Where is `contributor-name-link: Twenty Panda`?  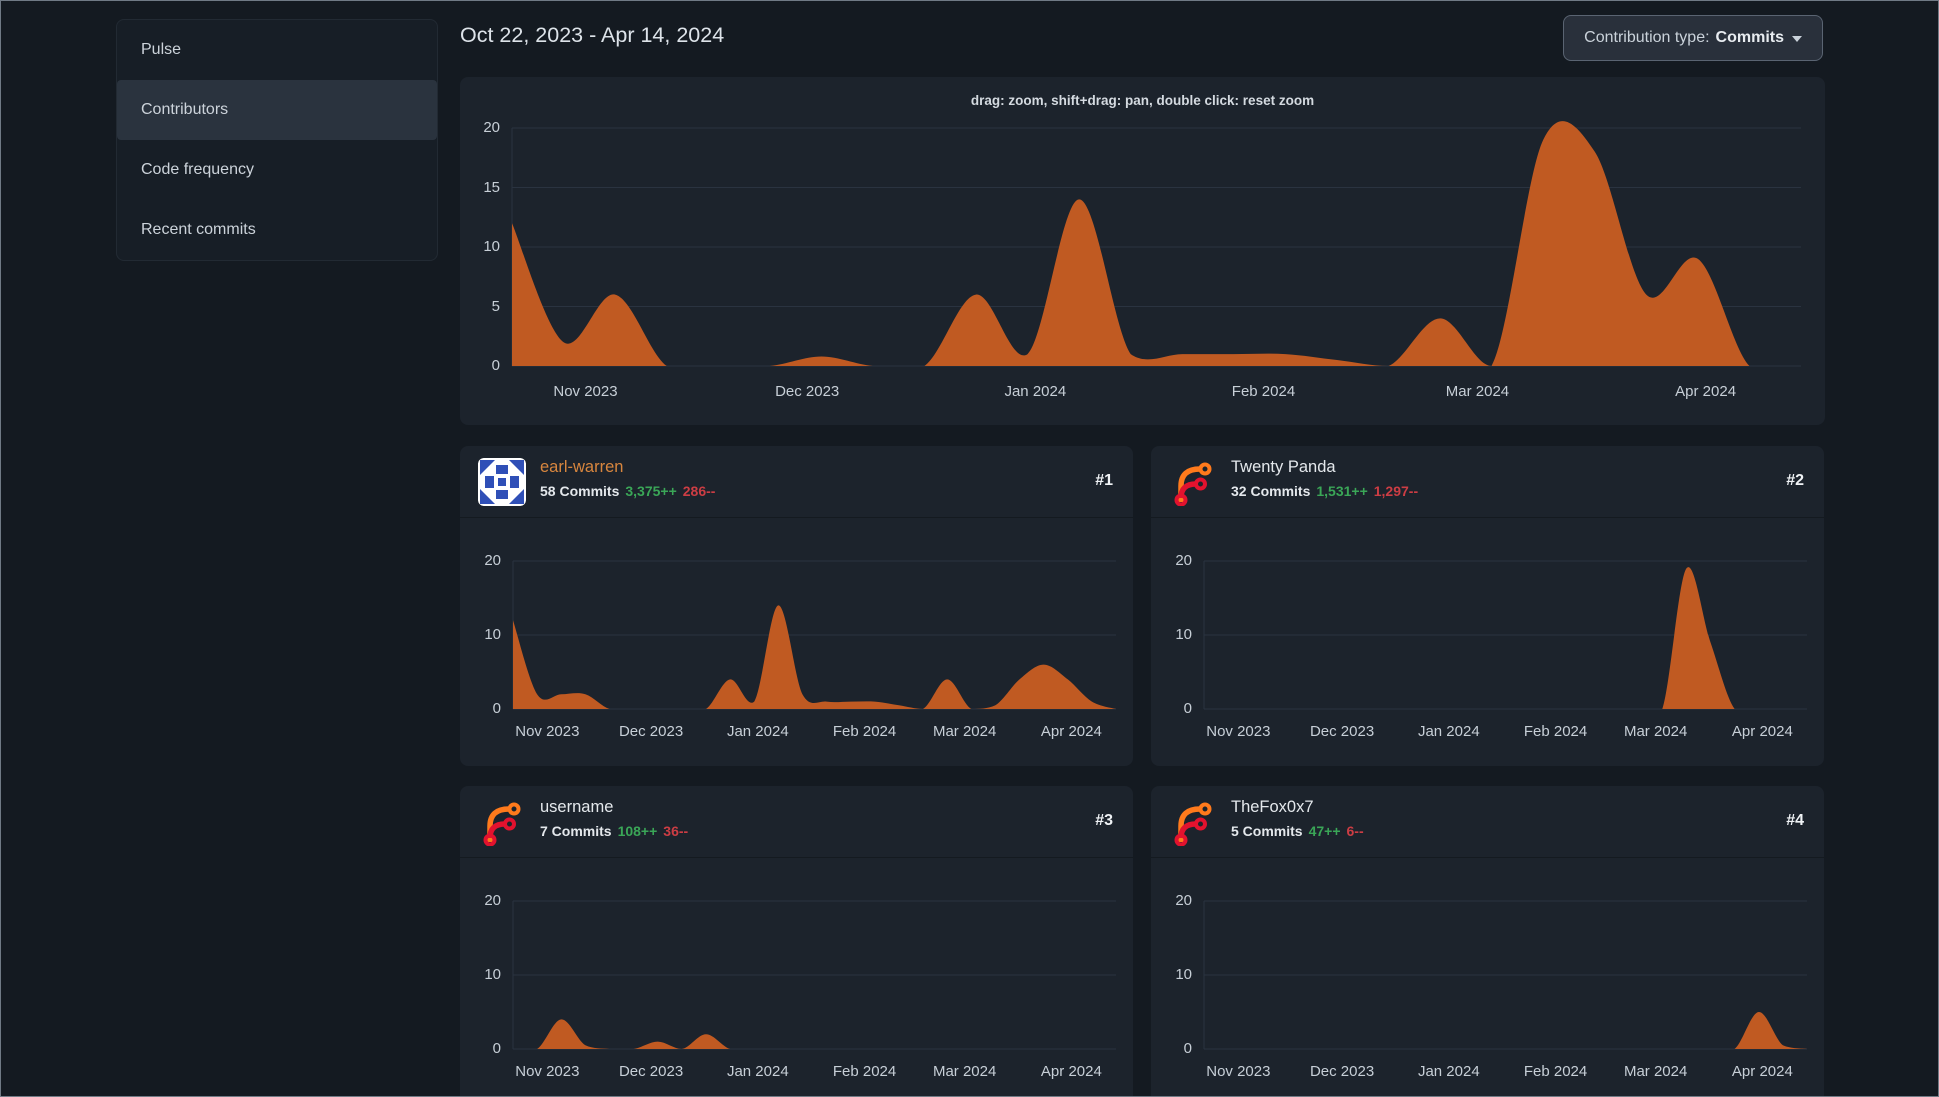 contributor-name-link: Twenty Panda is located at coordinates (1283, 467).